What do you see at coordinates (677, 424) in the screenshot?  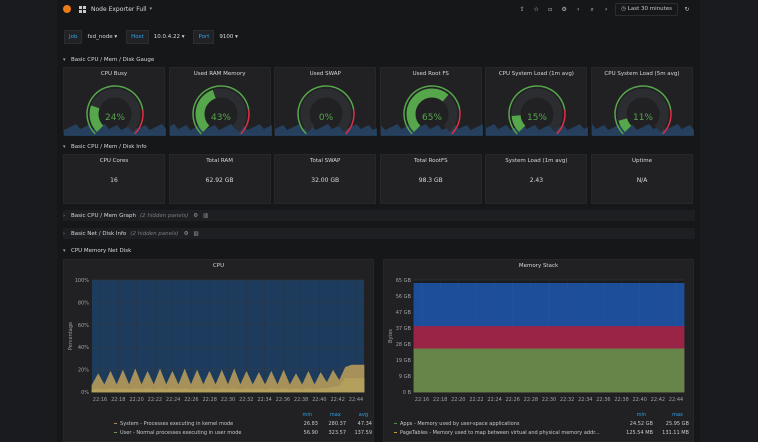 I see `legend-max: 25.95 GB` at bounding box center [677, 424].